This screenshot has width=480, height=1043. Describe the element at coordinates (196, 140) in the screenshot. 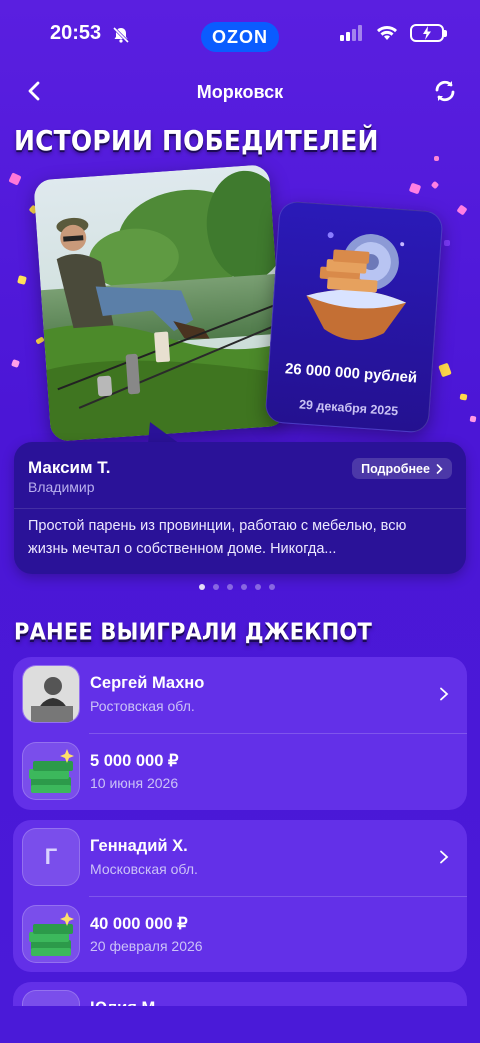

I see `stories-section-title: ИСТОРИИ ПОБЕДИТЕЛЕЙ` at that location.